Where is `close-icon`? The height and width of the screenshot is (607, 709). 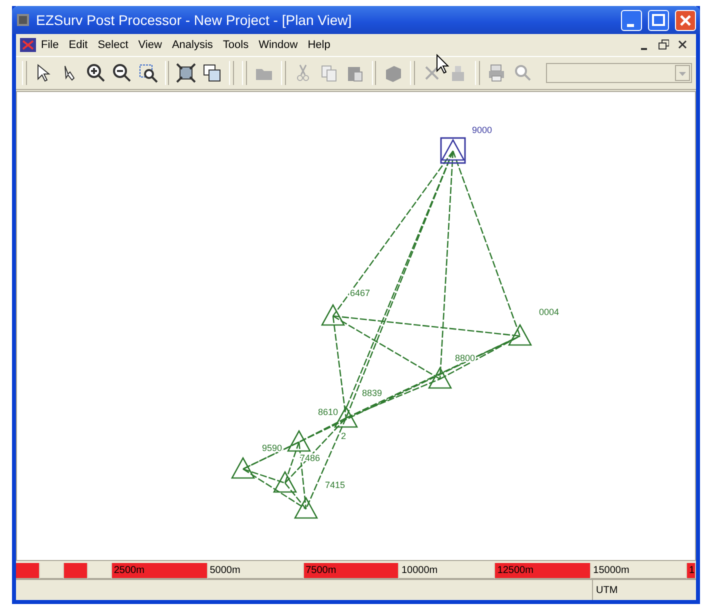 close-icon is located at coordinates (682, 44).